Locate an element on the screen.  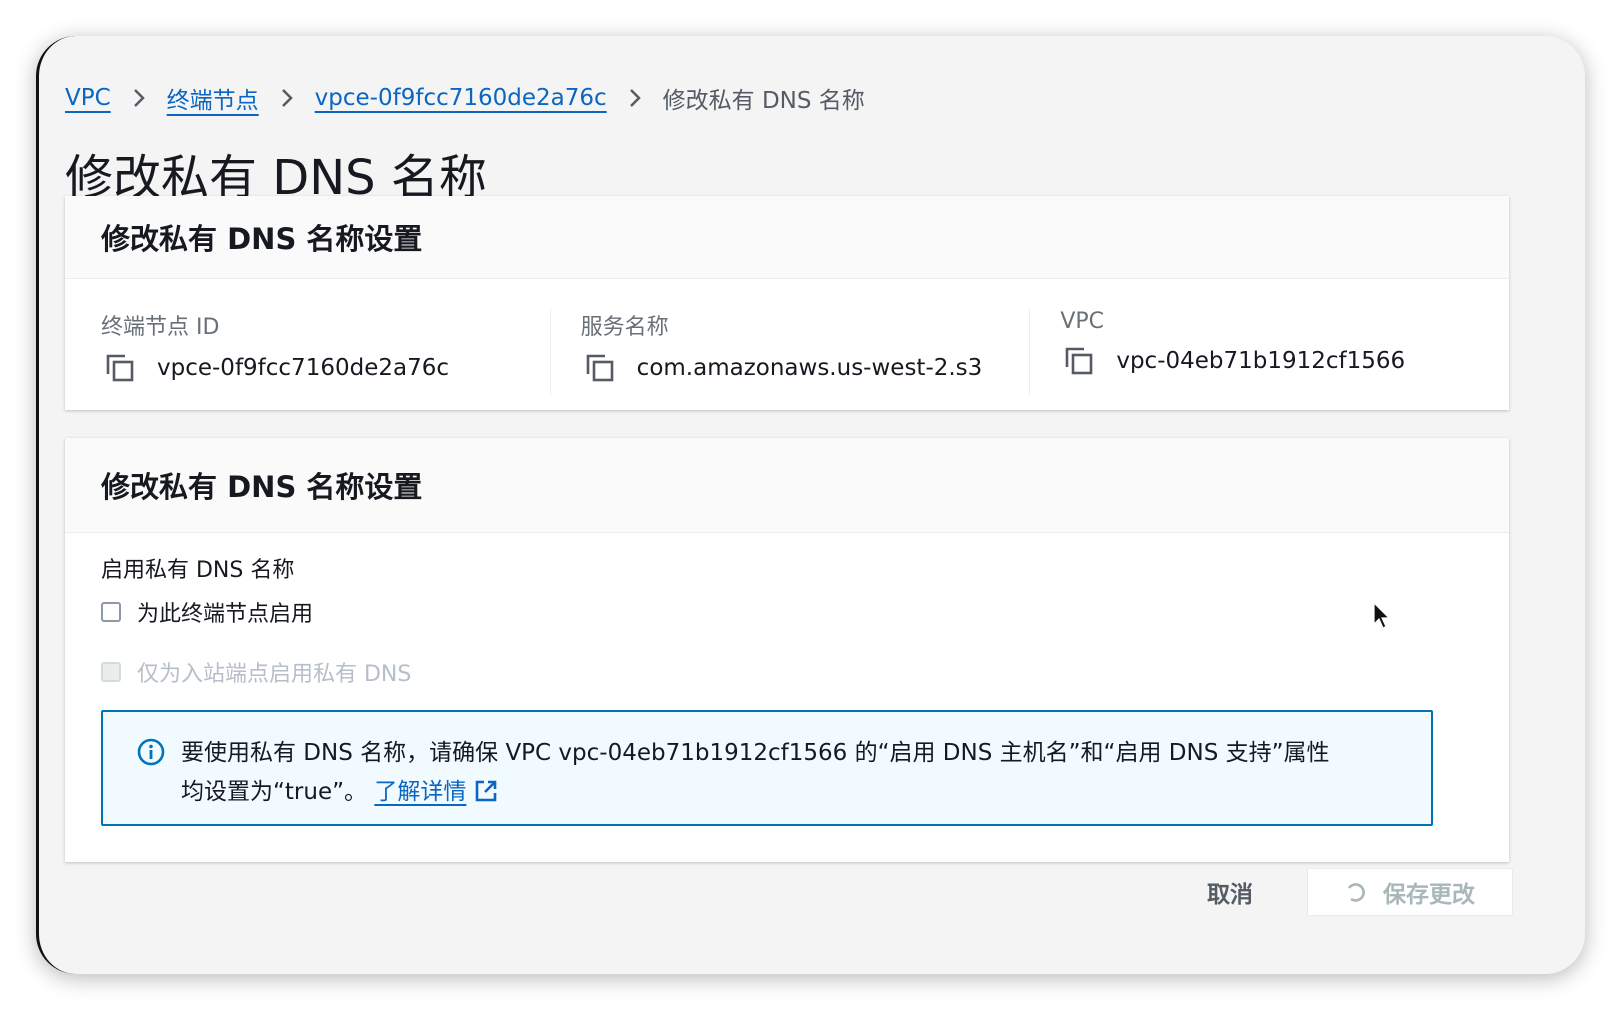
endpoint-id-field: 终端节点 ID vpce-0f9fcc7160de2a76c is located at coordinates (326, 352).